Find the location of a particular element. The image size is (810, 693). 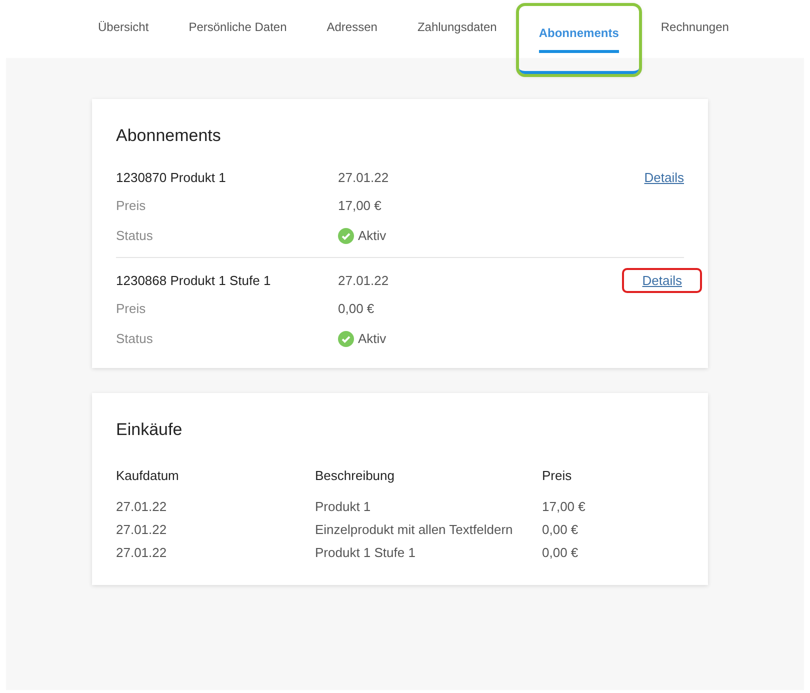

table-cell-text: Einzelprodukt mit allen Textfeldern is located at coordinates (414, 530).